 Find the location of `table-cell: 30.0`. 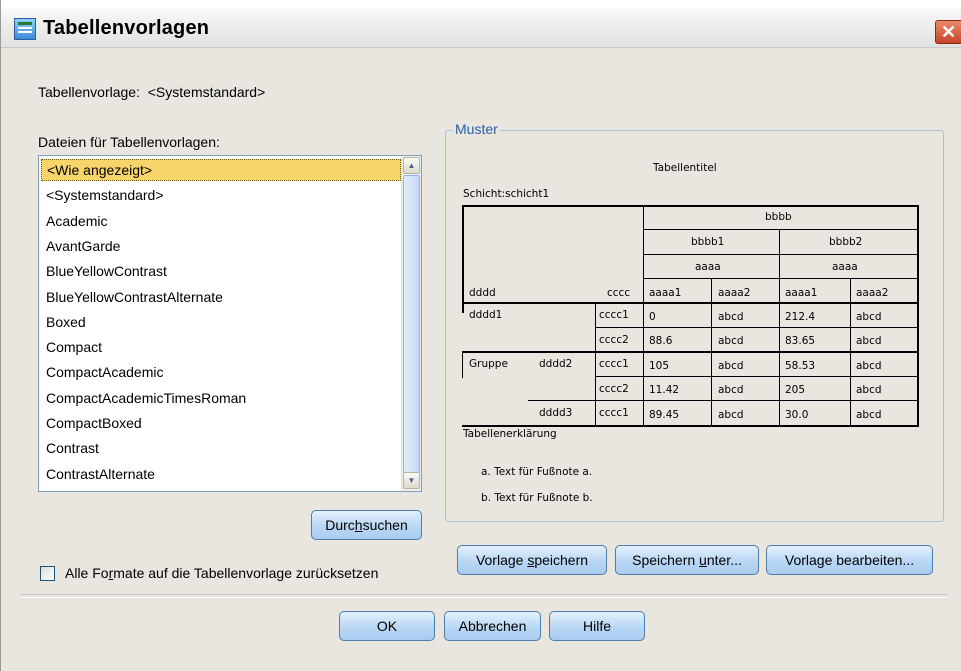

table-cell: 30.0 is located at coordinates (797, 415).